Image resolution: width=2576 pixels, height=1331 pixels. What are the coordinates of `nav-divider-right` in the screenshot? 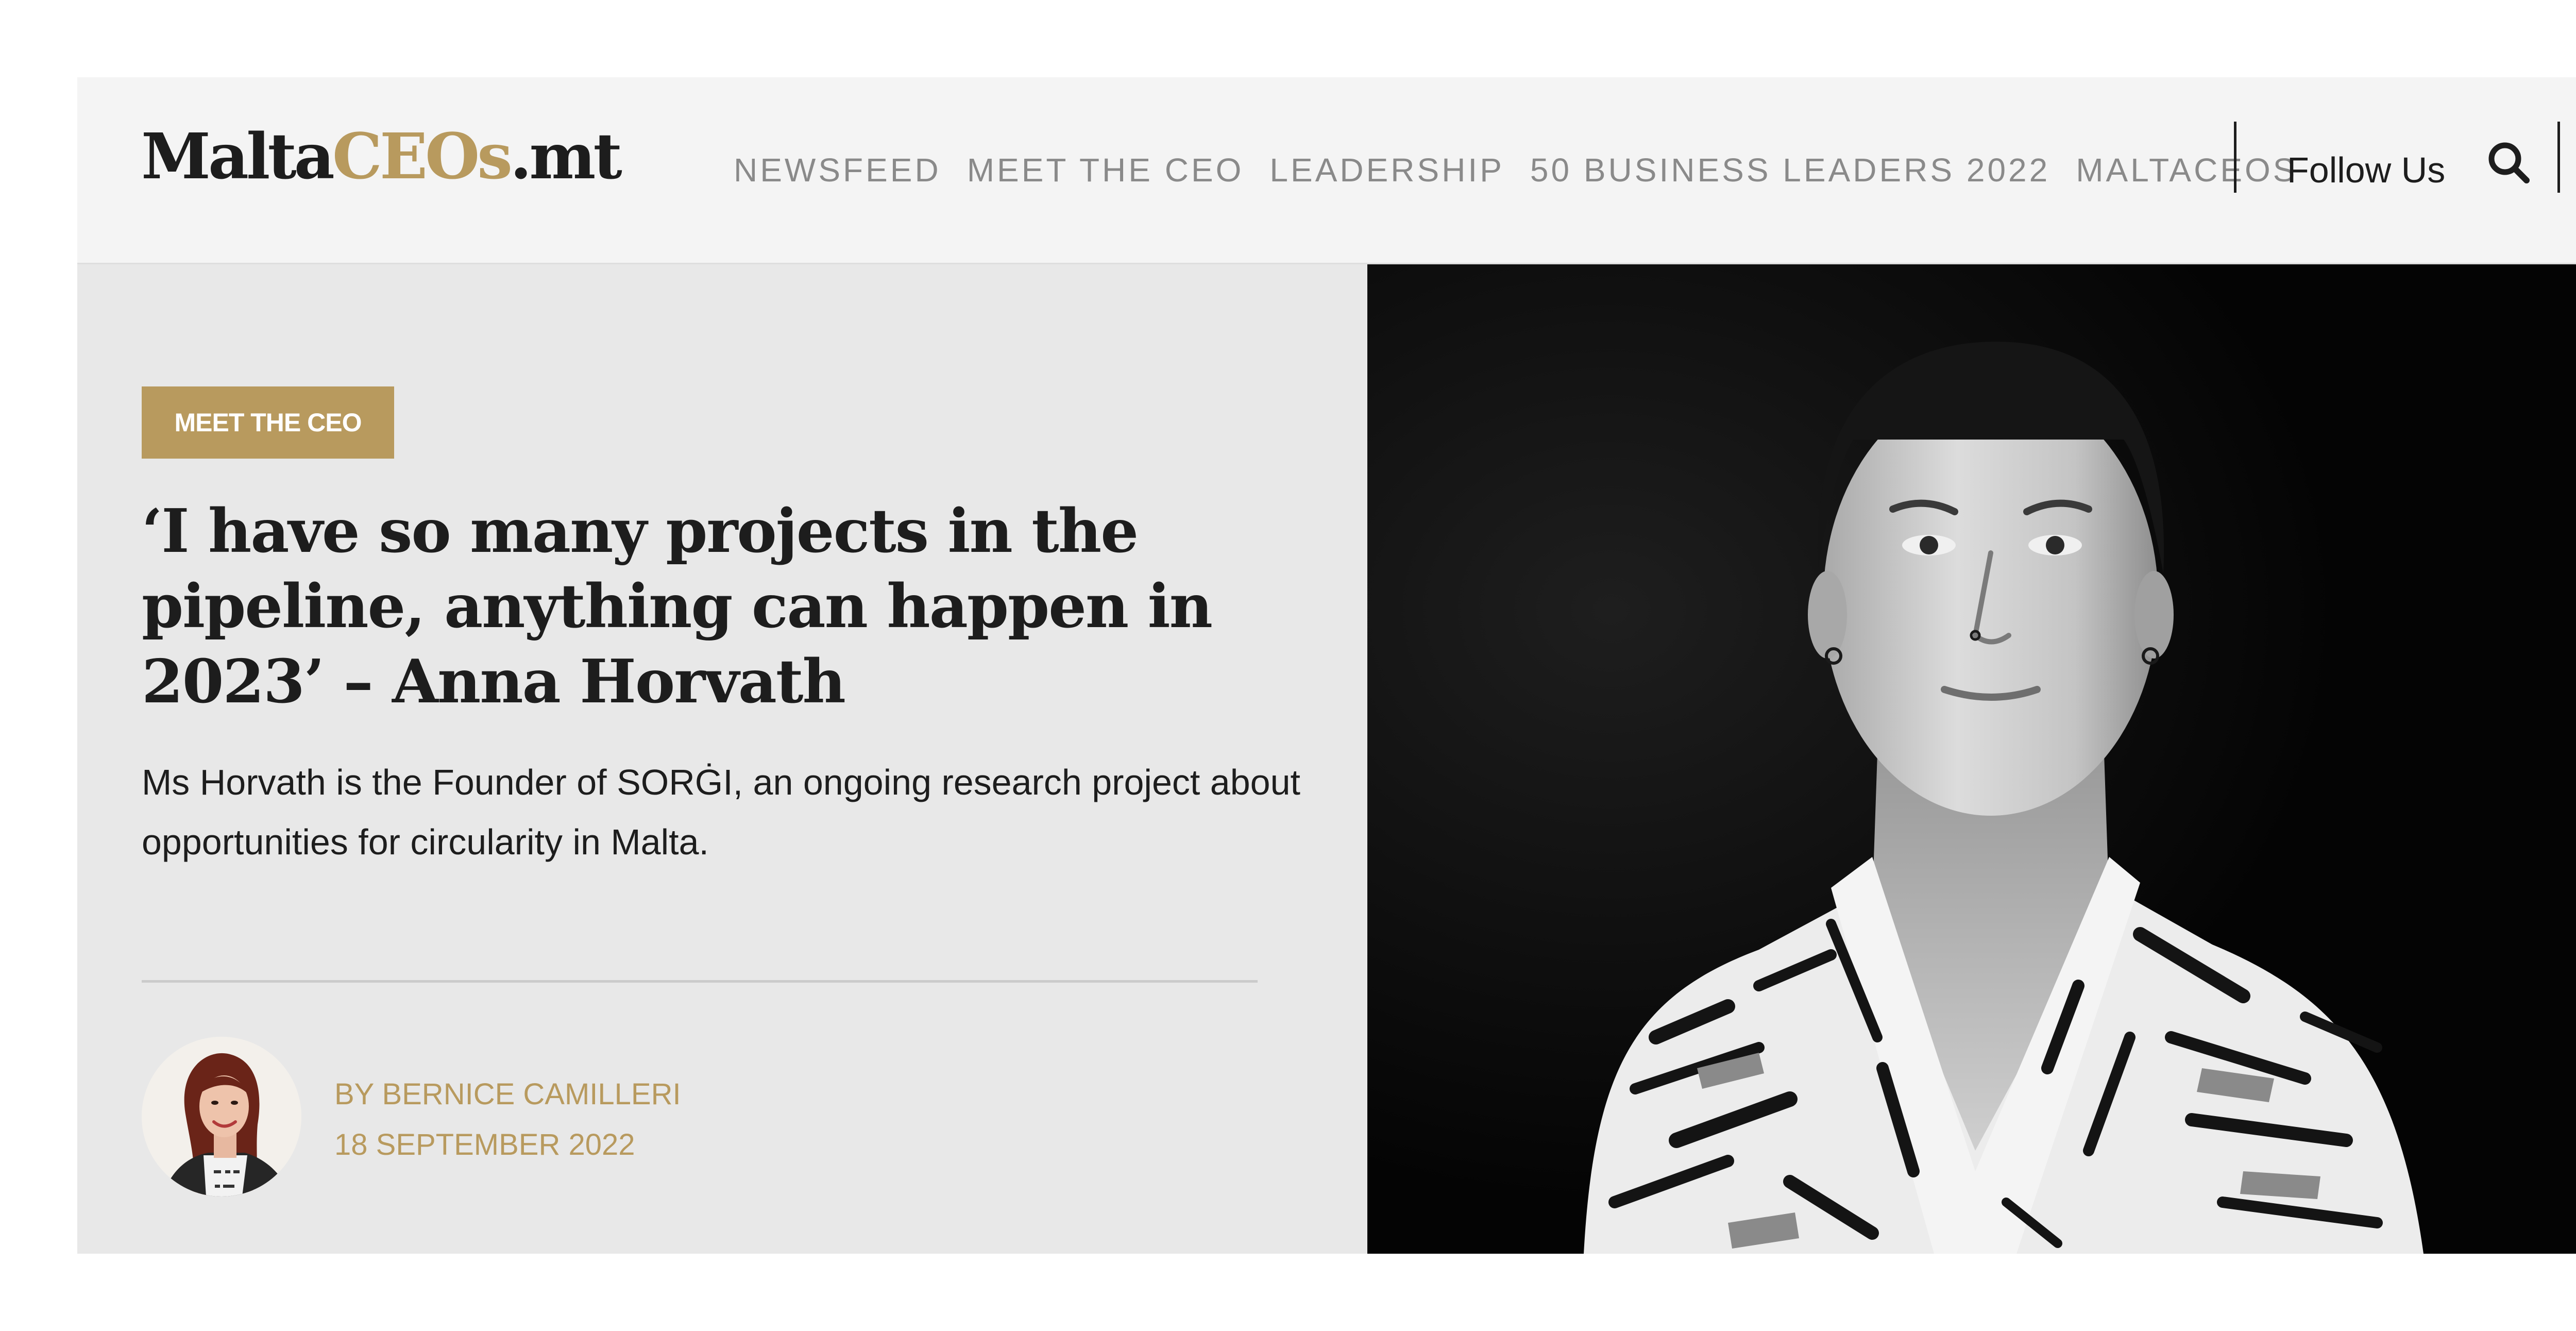 It's located at (2558, 157).